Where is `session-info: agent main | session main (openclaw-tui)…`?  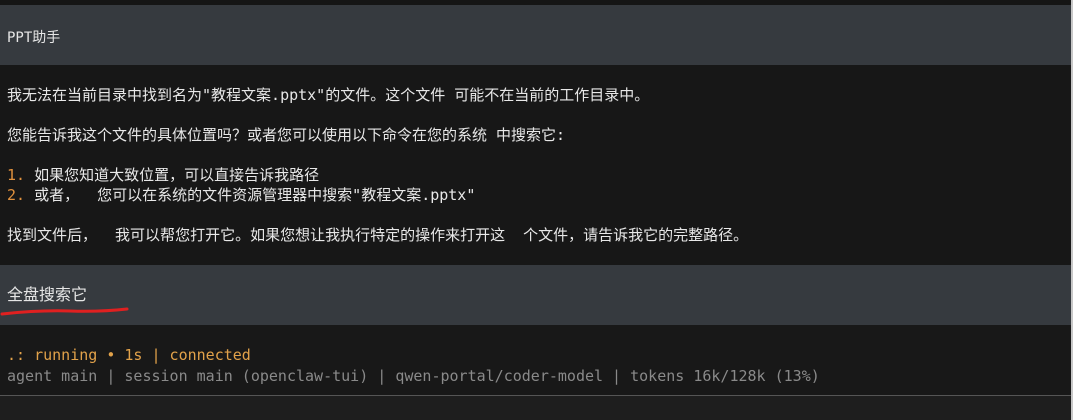
session-info: agent main | session main (openclaw-tui)… is located at coordinates (413, 376).